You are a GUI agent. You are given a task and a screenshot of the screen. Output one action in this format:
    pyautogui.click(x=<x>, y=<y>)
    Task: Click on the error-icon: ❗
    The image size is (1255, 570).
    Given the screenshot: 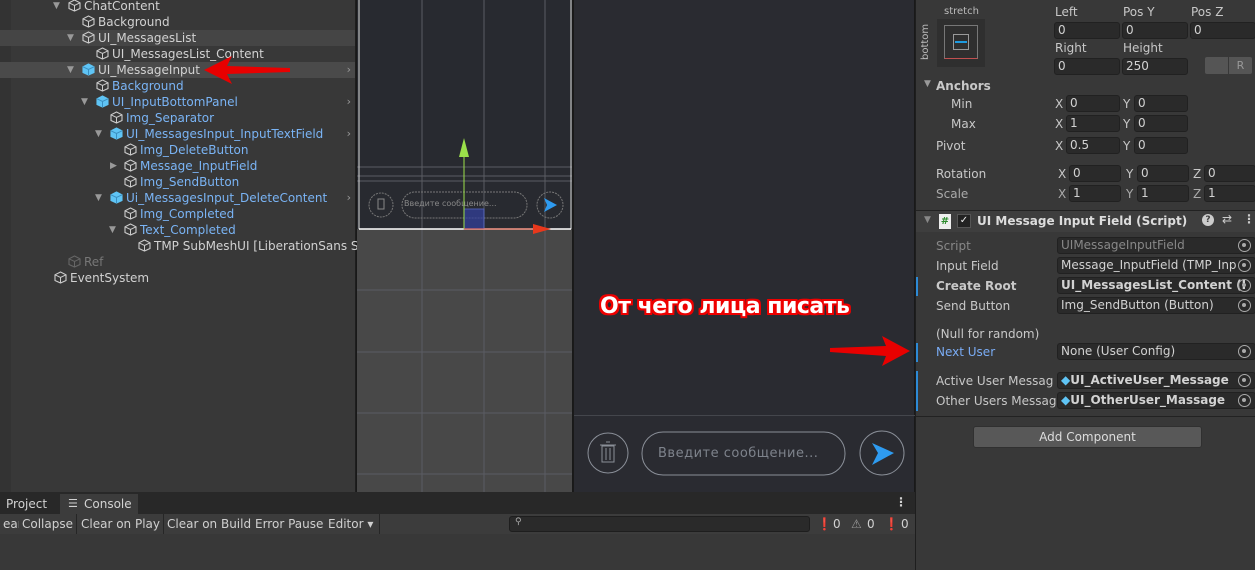 What is the action you would take?
    pyautogui.click(x=891, y=524)
    